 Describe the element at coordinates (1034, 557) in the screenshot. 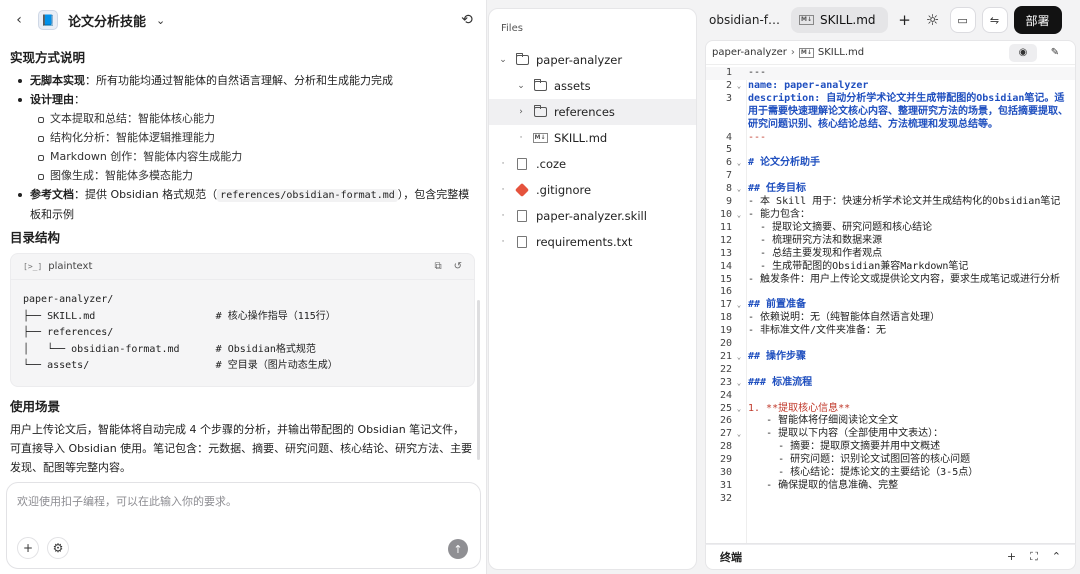

I see `expand-icon: ⛶` at that location.